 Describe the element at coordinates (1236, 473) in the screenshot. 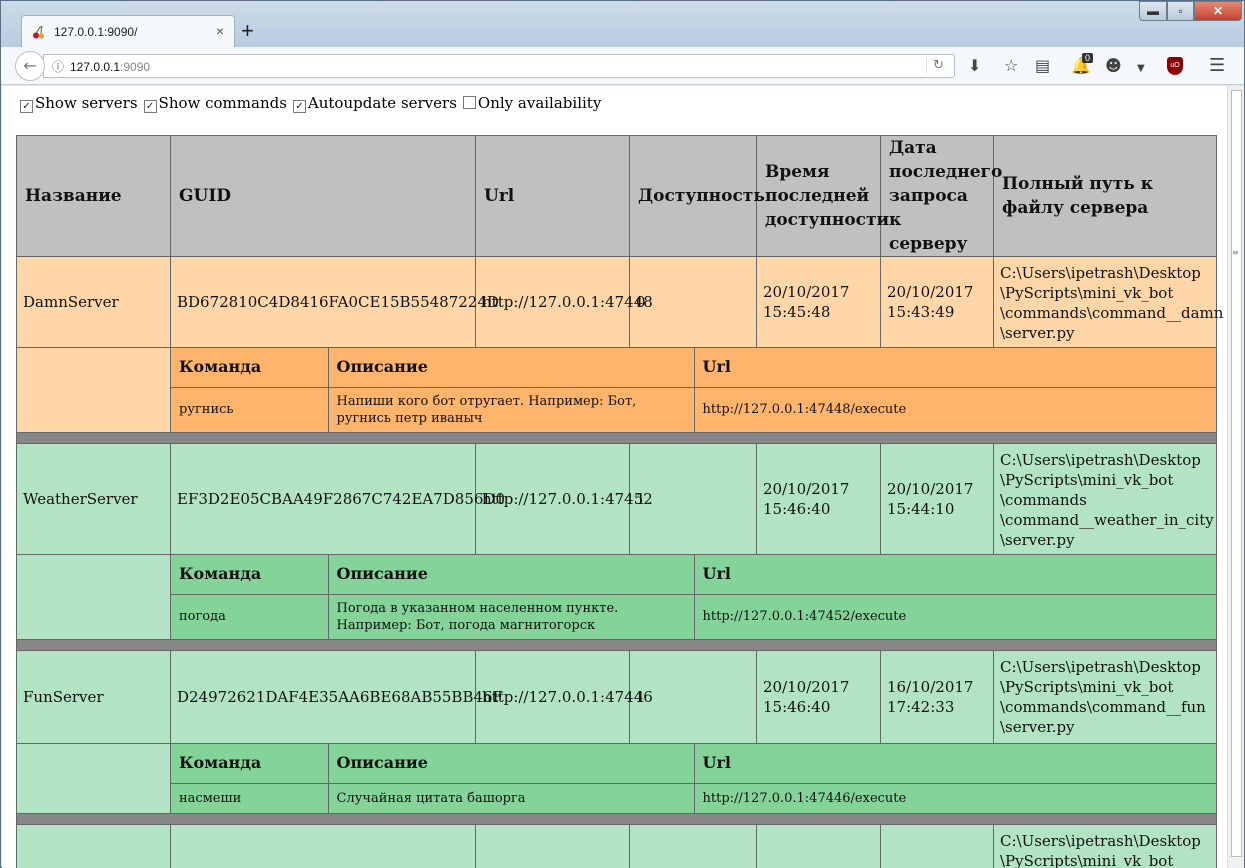

I see `scrollbar-thumb` at that location.